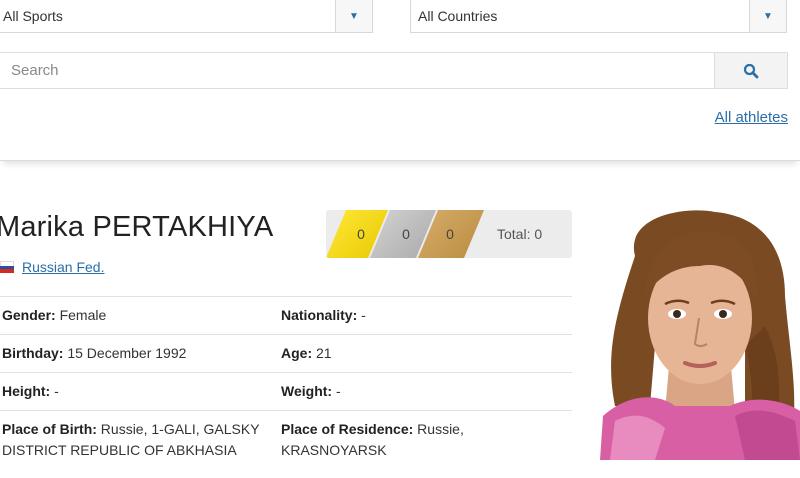 The image size is (800, 478). Describe the element at coordinates (139, 391) in the screenshot. I see `height-field: Height: -` at that location.